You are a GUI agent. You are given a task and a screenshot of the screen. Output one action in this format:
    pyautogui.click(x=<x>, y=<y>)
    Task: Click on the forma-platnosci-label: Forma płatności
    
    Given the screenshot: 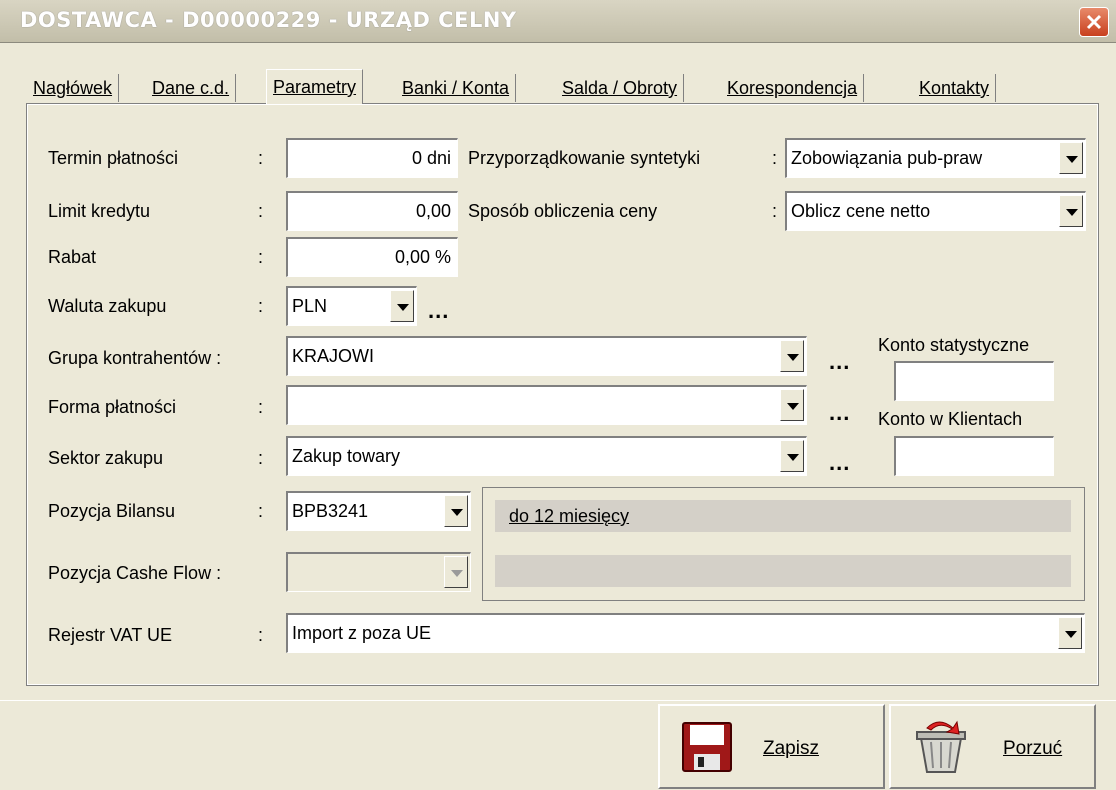 What is the action you would take?
    pyautogui.click(x=112, y=407)
    